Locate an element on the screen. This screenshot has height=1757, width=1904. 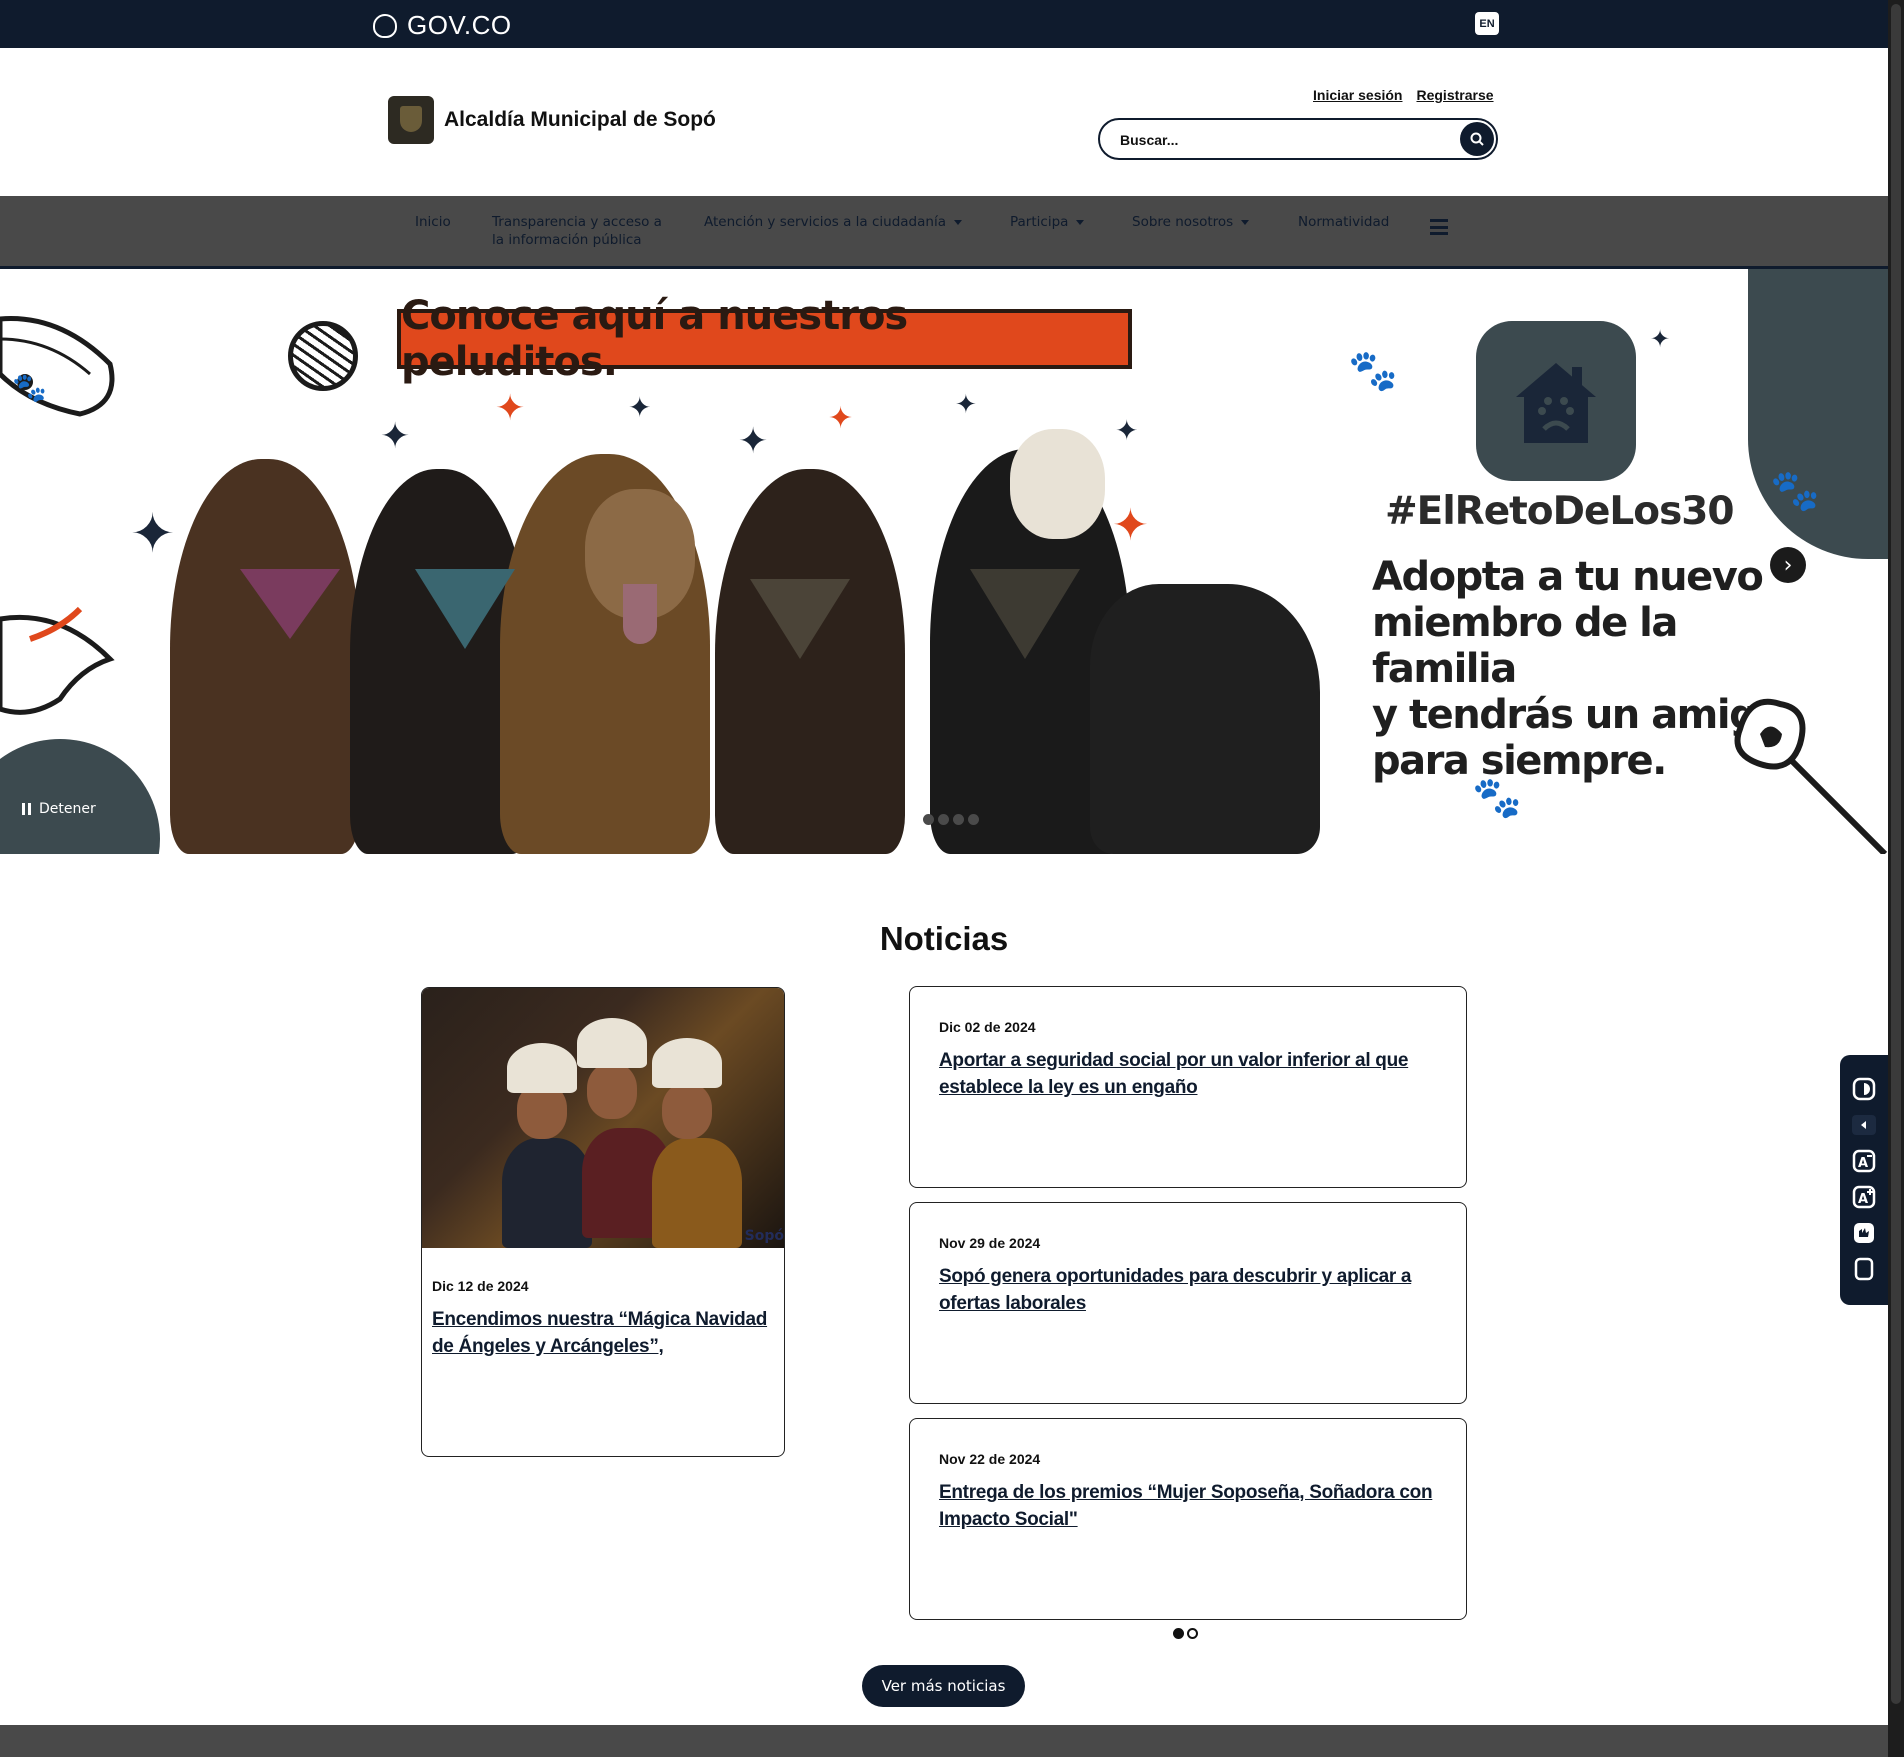
increase-font-icon: A is located at coordinates (1864, 1197).